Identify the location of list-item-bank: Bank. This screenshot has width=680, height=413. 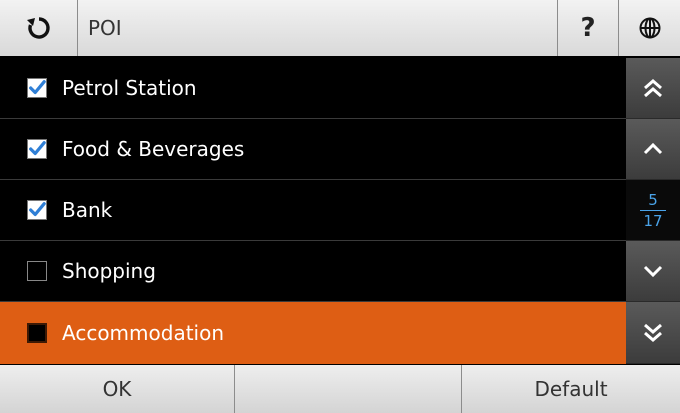
(313, 210).